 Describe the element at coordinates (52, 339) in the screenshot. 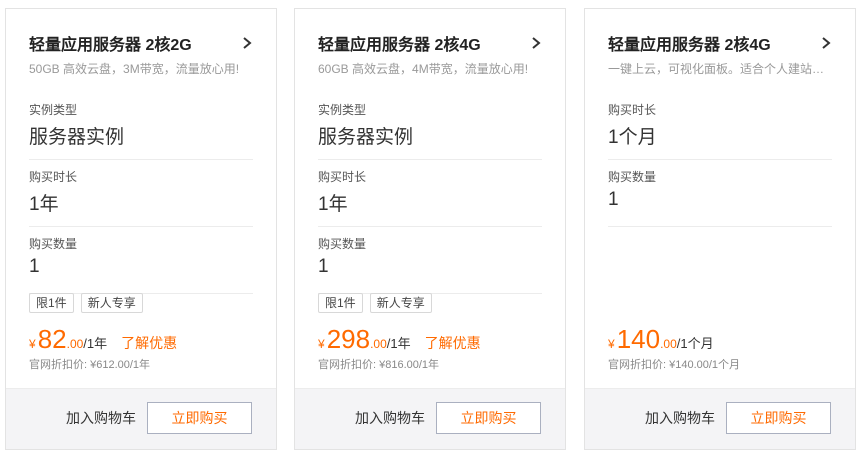

I see `price-integer: 82` at that location.